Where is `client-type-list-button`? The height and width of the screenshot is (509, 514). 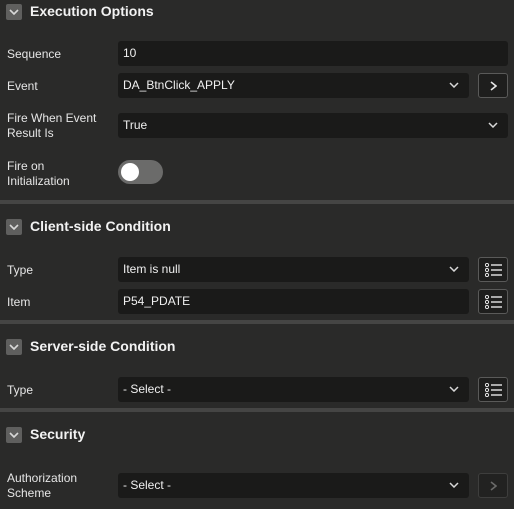
client-type-list-button is located at coordinates (493, 269).